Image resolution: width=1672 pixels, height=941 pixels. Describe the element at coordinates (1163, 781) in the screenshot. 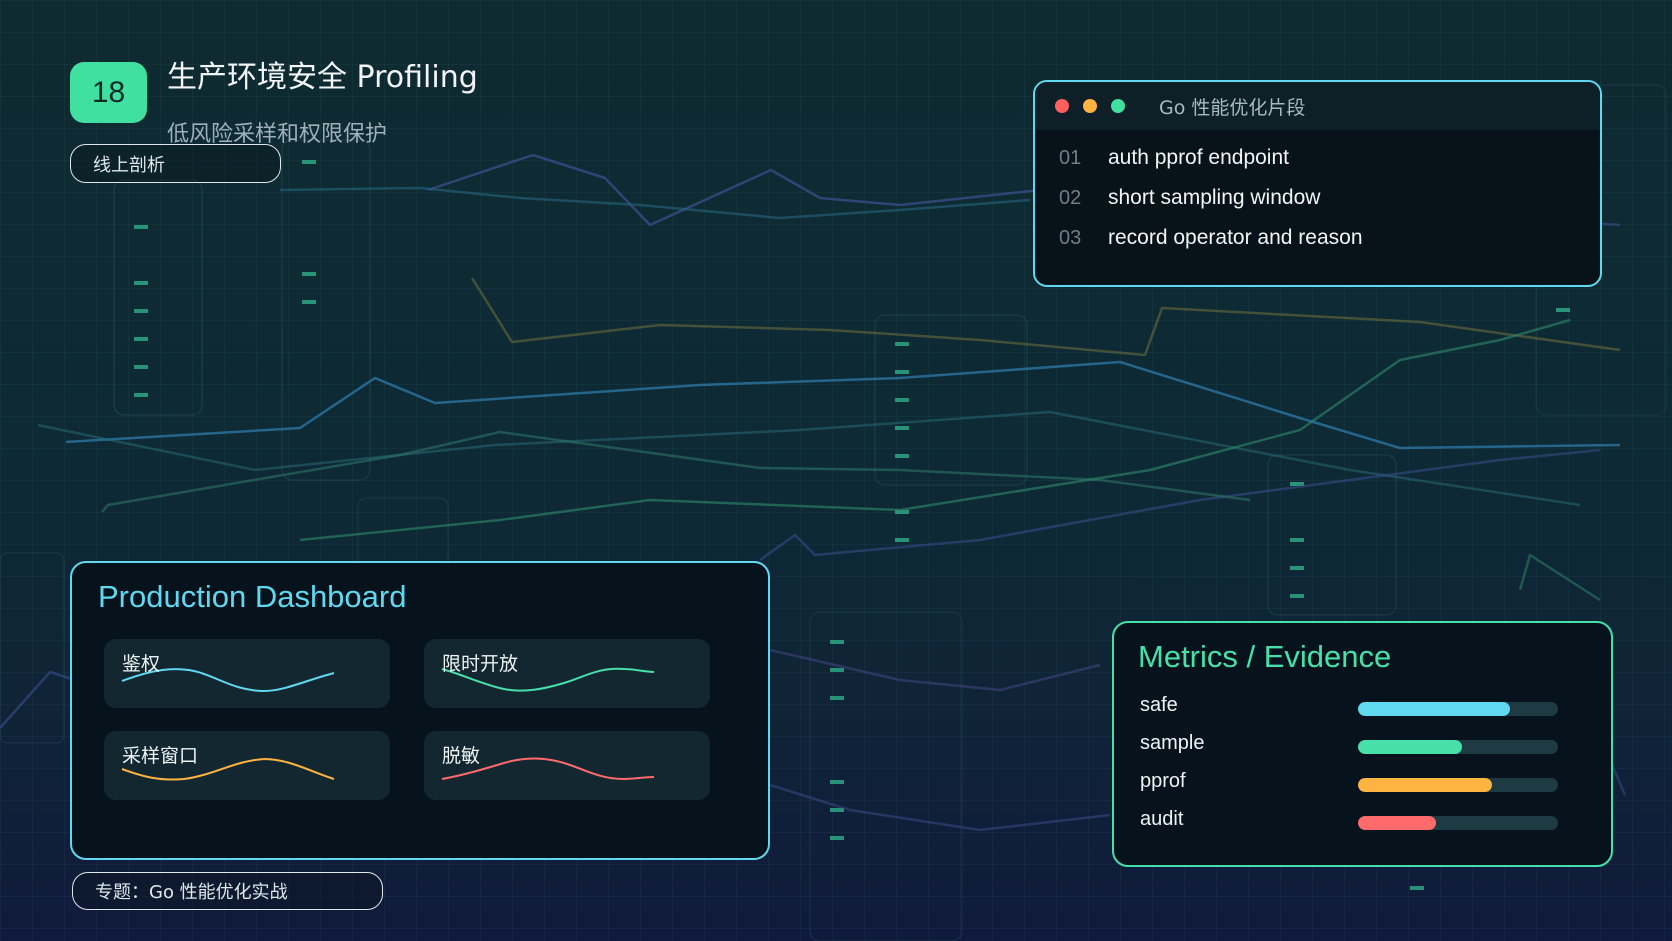

I see `metric-label: pprof` at that location.